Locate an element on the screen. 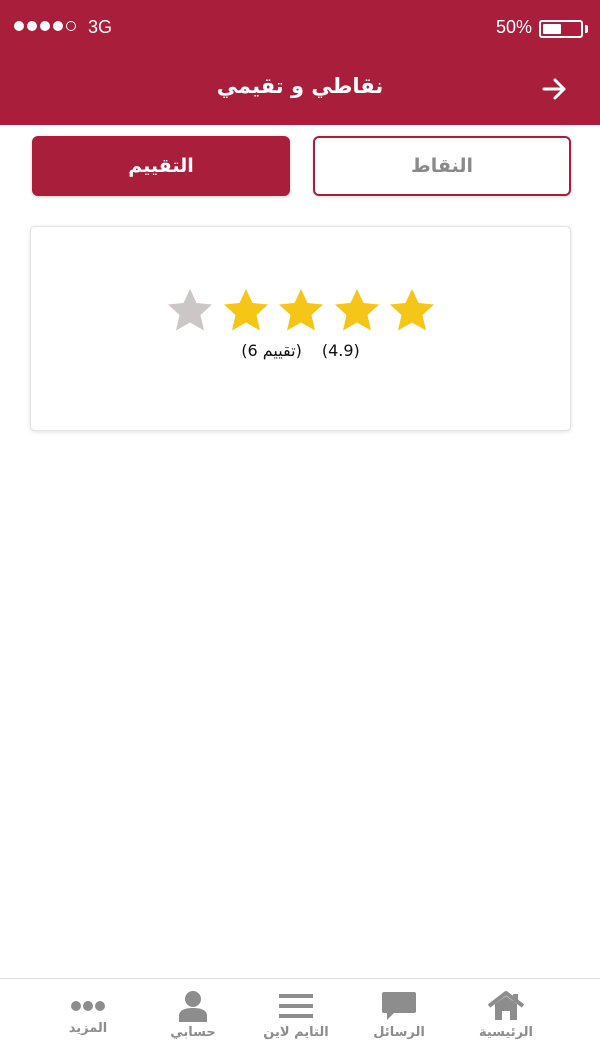 The width and height of the screenshot is (600, 1050). signal-strength-icon is located at coordinates (45, 26).